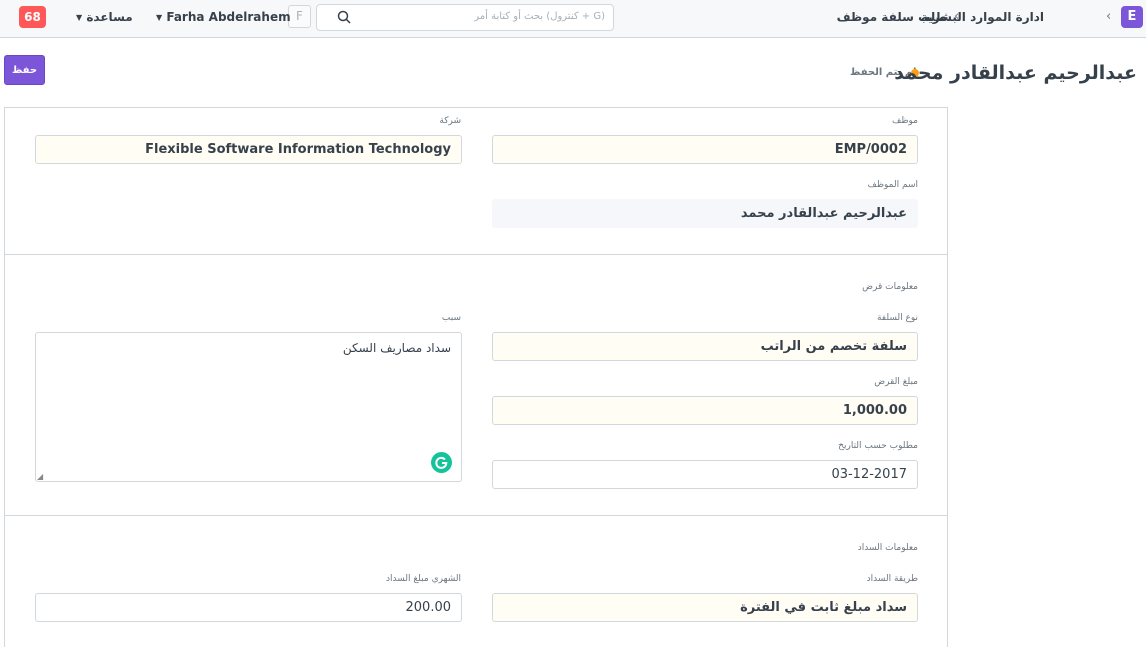 The image size is (1146, 647). I want to click on repayment-method-label: طريقة السداد, so click(892, 579).